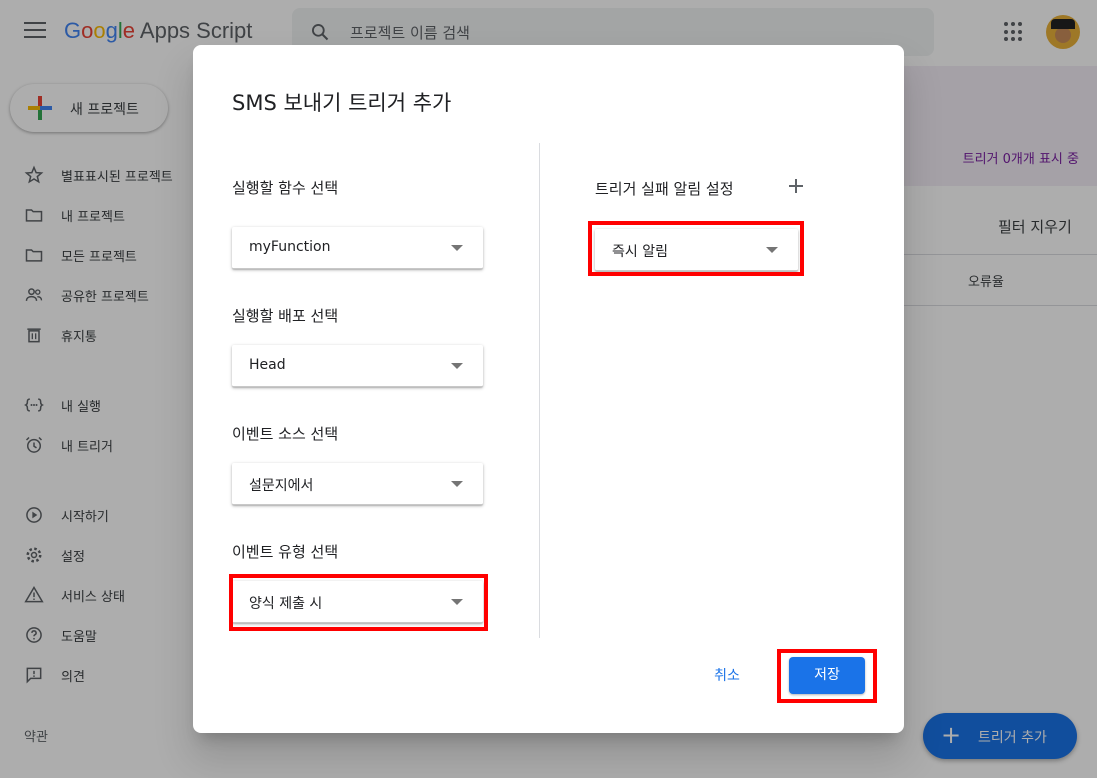 This screenshot has width=1097, height=778. Describe the element at coordinates (281, 486) in the screenshot. I see `select-value: 설문지에서` at that location.